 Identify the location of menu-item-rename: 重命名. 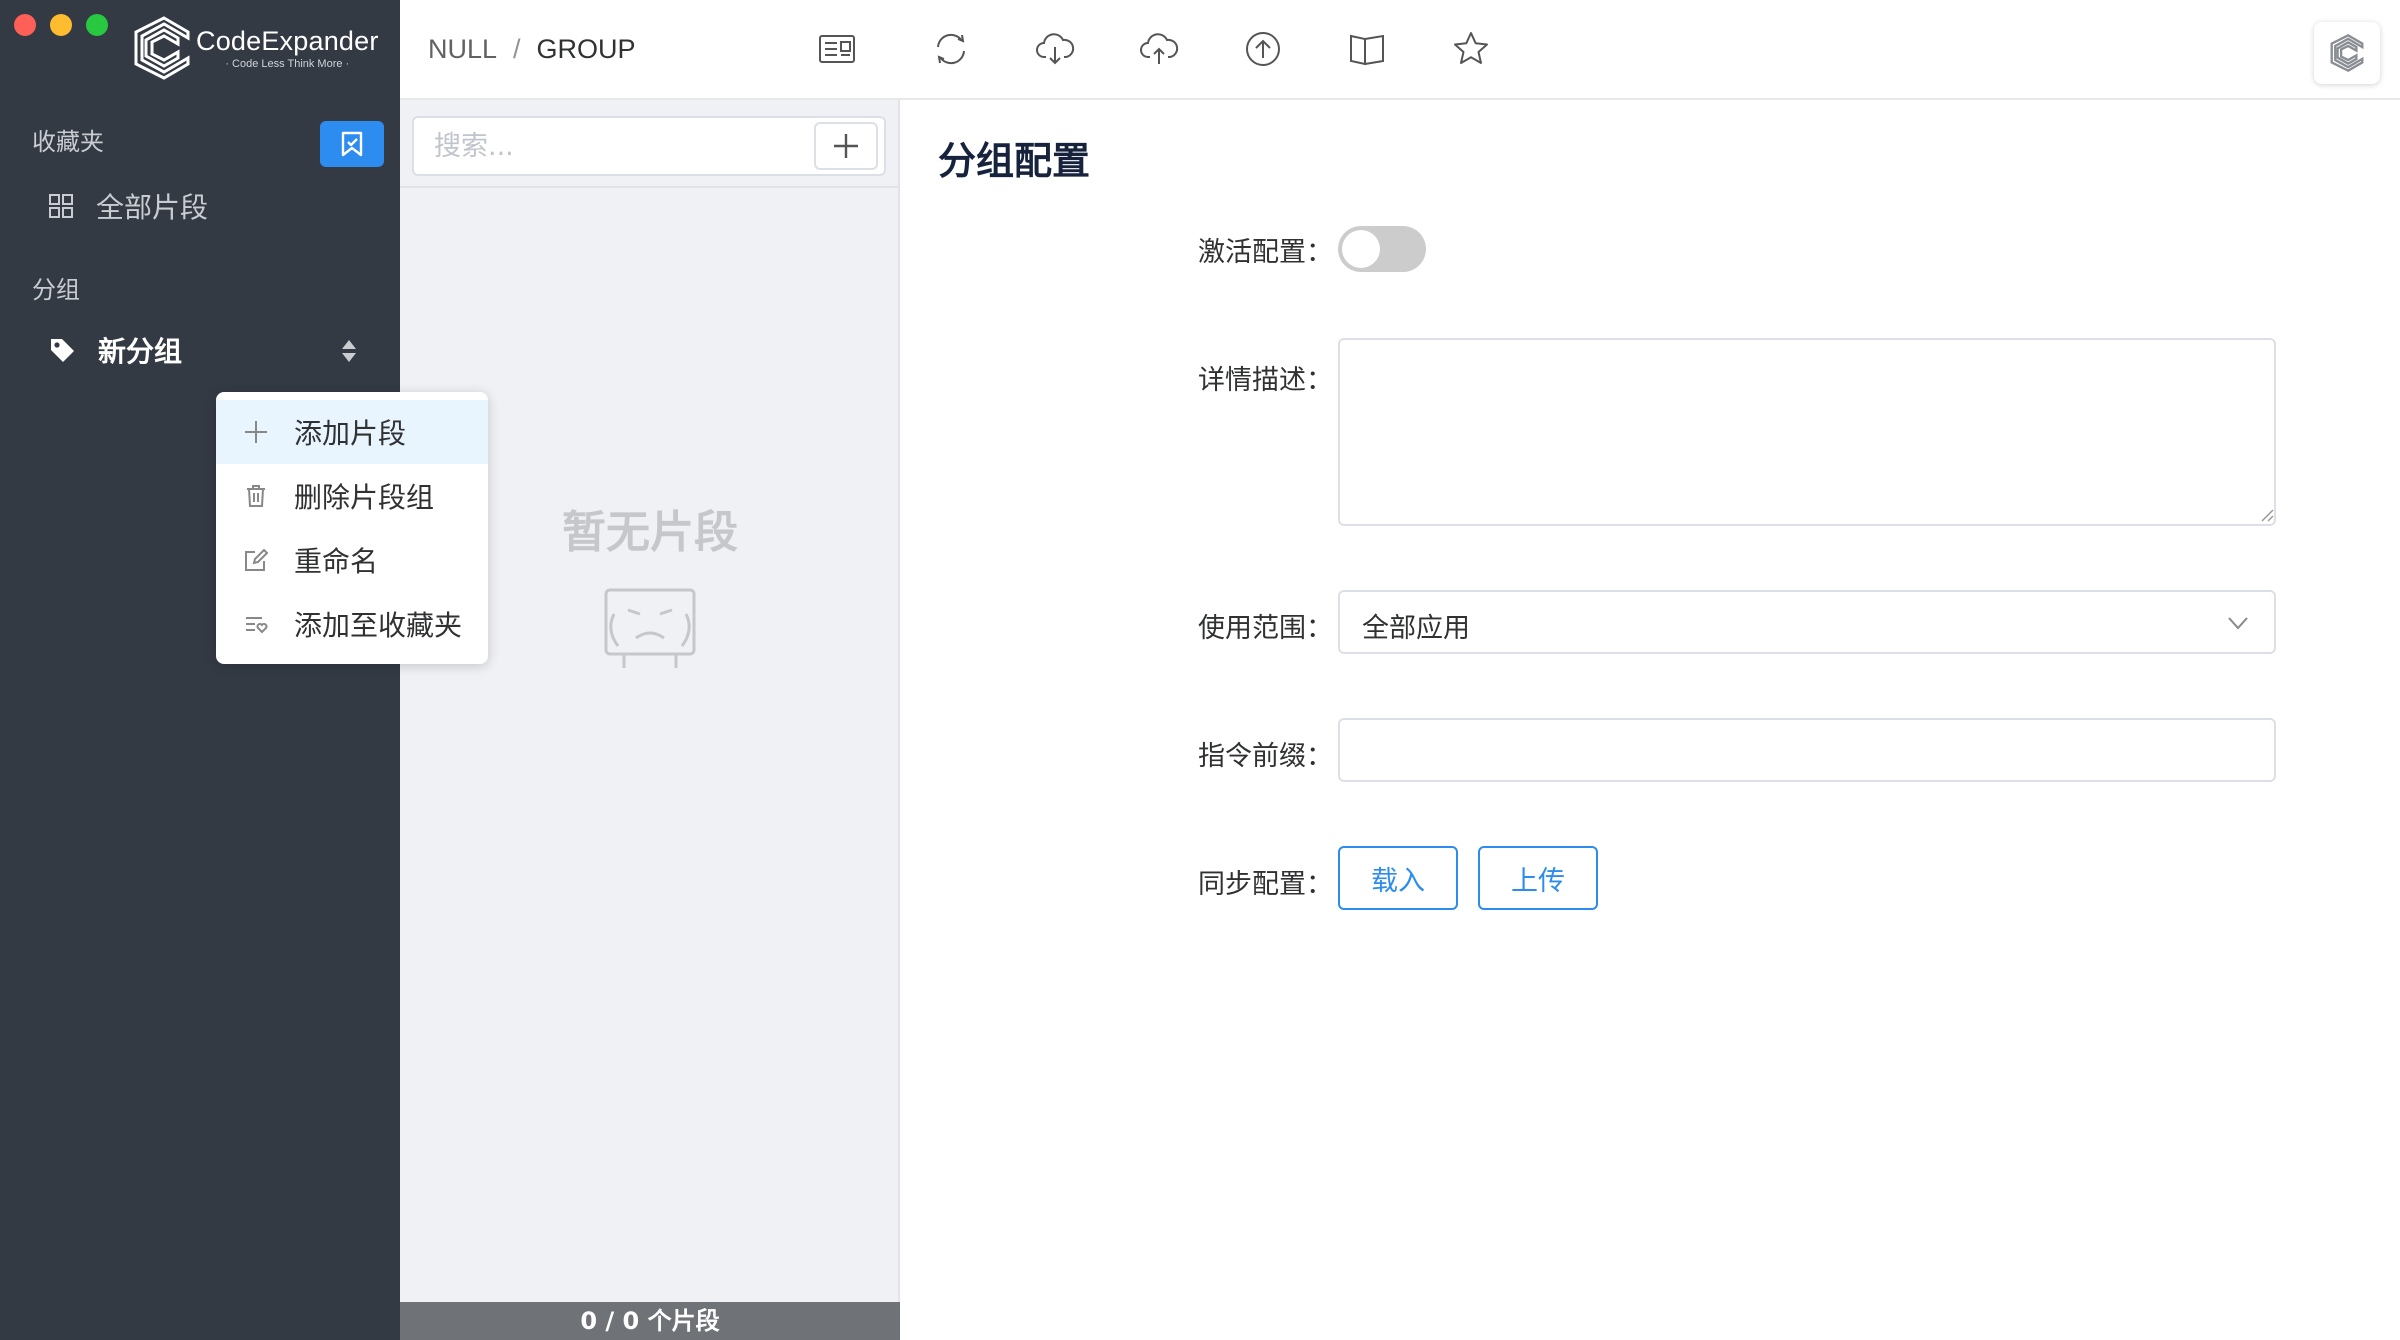
(352, 560).